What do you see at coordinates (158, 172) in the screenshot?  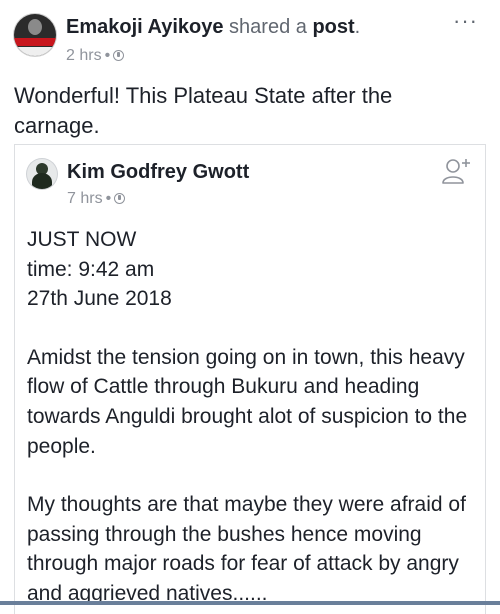 I see `shared-author-name: Kim Godfrey Gwott` at bounding box center [158, 172].